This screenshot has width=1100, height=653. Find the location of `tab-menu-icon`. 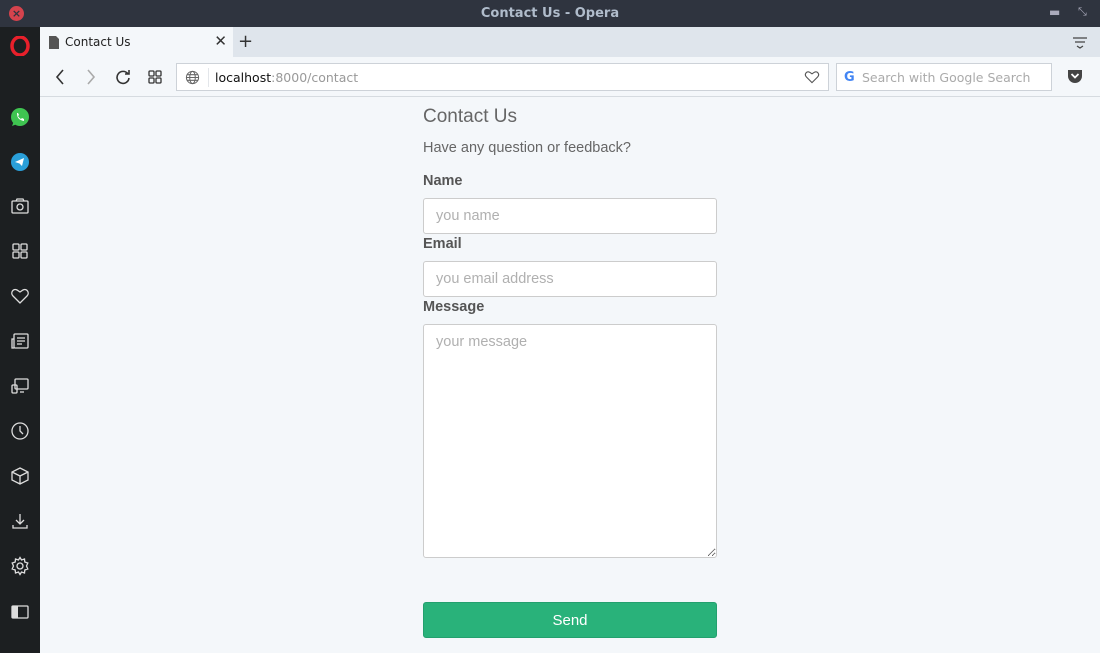

tab-menu-icon is located at coordinates (1080, 44).